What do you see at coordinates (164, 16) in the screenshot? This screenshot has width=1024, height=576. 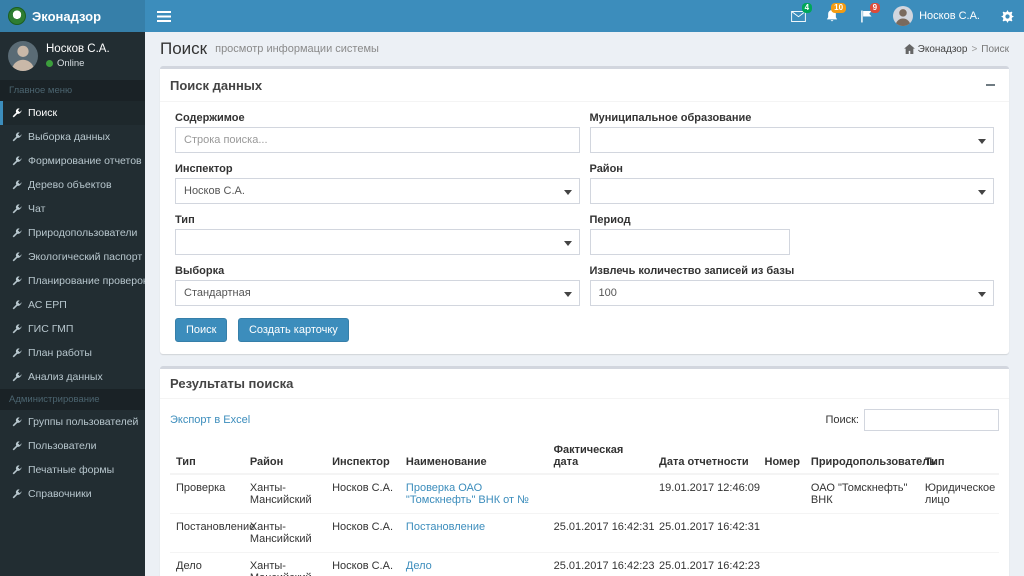 I see `sidebar-toggle-button` at bounding box center [164, 16].